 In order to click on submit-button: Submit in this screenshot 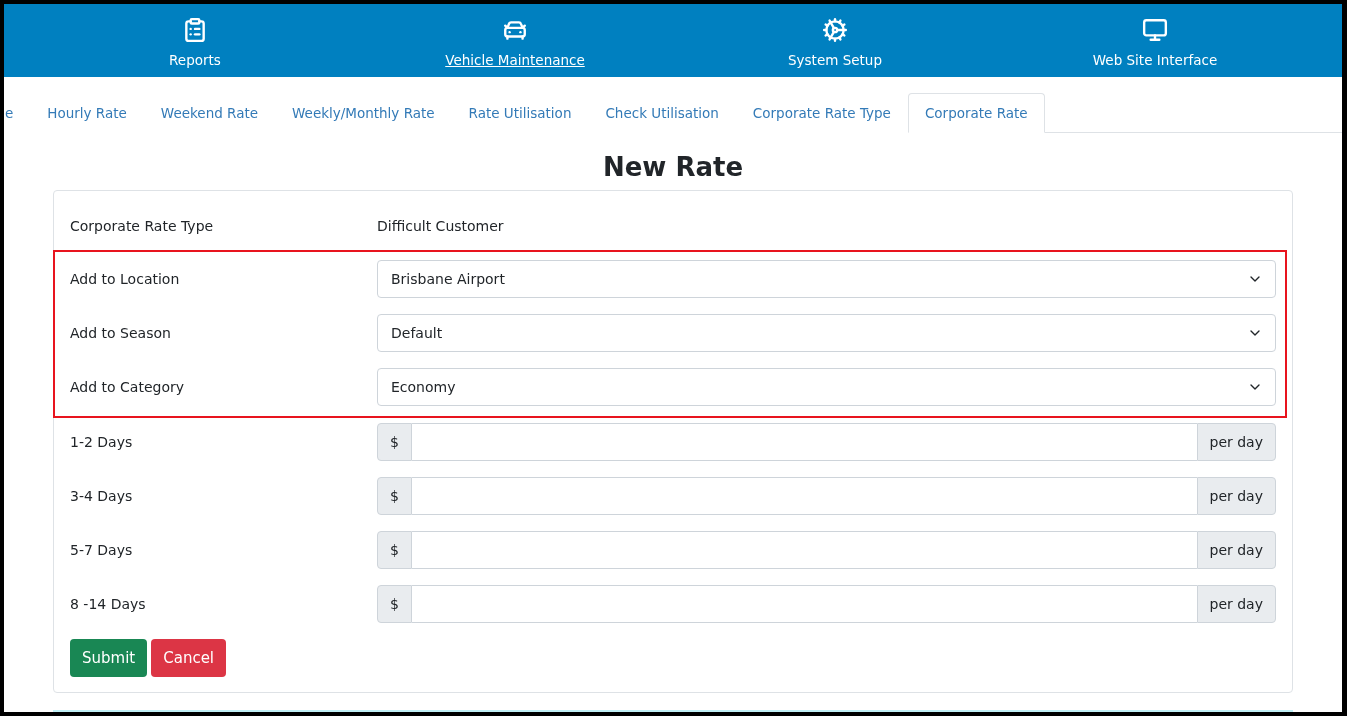, I will do `click(109, 658)`.